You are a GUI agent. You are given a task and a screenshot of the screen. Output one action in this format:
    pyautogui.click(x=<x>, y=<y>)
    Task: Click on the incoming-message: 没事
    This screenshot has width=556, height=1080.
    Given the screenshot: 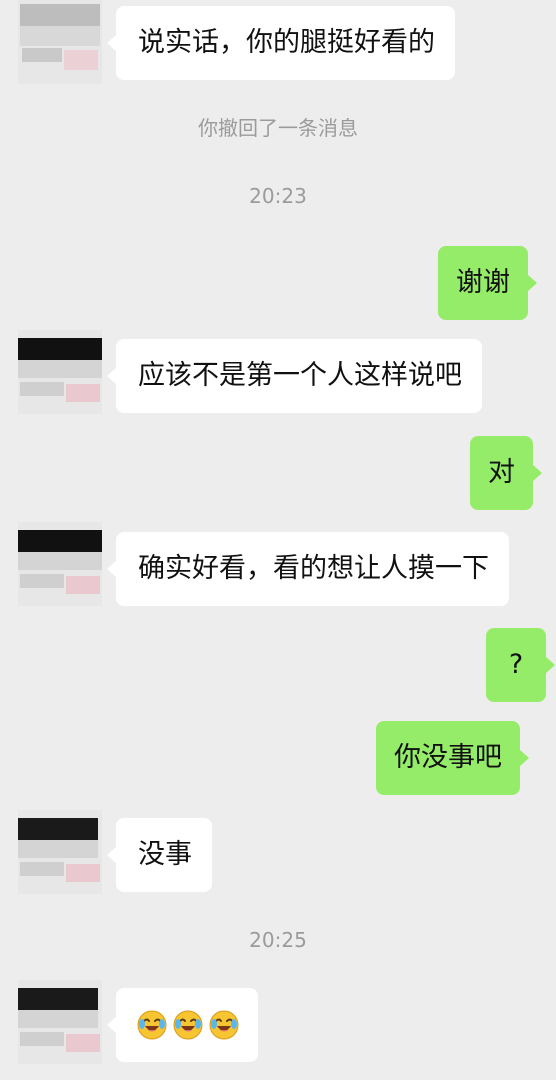 What is the action you would take?
    pyautogui.click(x=159, y=855)
    